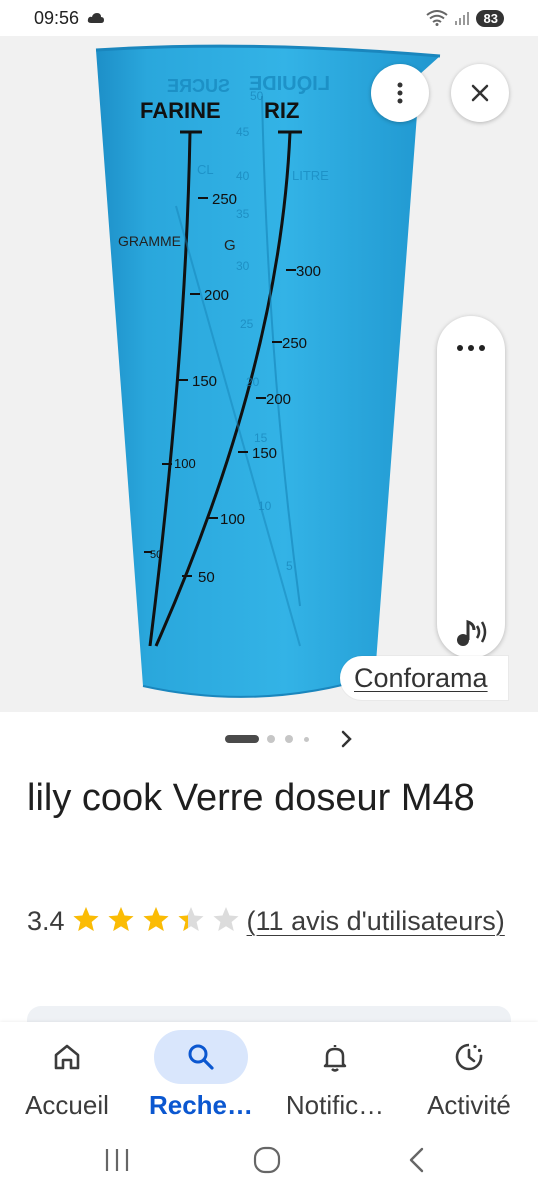 The image size is (538, 1200). Describe the element at coordinates (310, 175) in the screenshot. I see `label-litre: LITRE` at that location.